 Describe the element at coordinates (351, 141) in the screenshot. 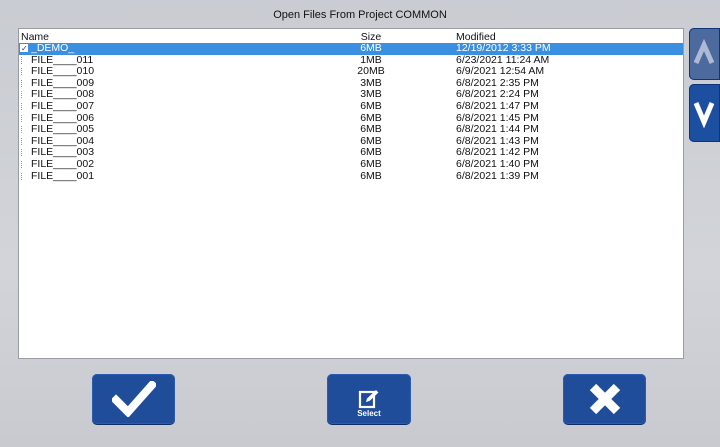

I see `file-row: FILE____004 6MB 6/8/2021 1:43 PM` at that location.